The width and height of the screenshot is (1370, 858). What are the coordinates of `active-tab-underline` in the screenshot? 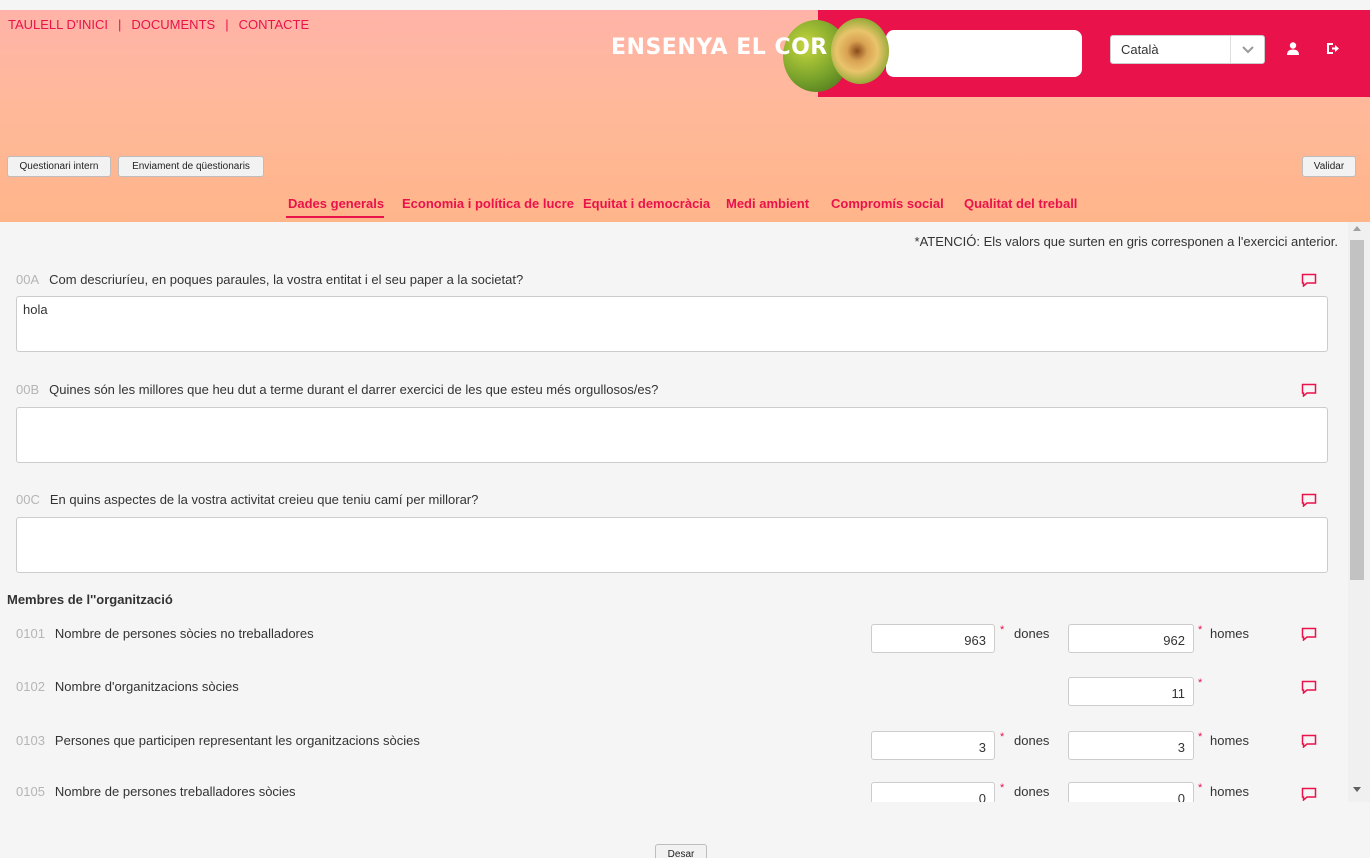 It's located at (335, 217).